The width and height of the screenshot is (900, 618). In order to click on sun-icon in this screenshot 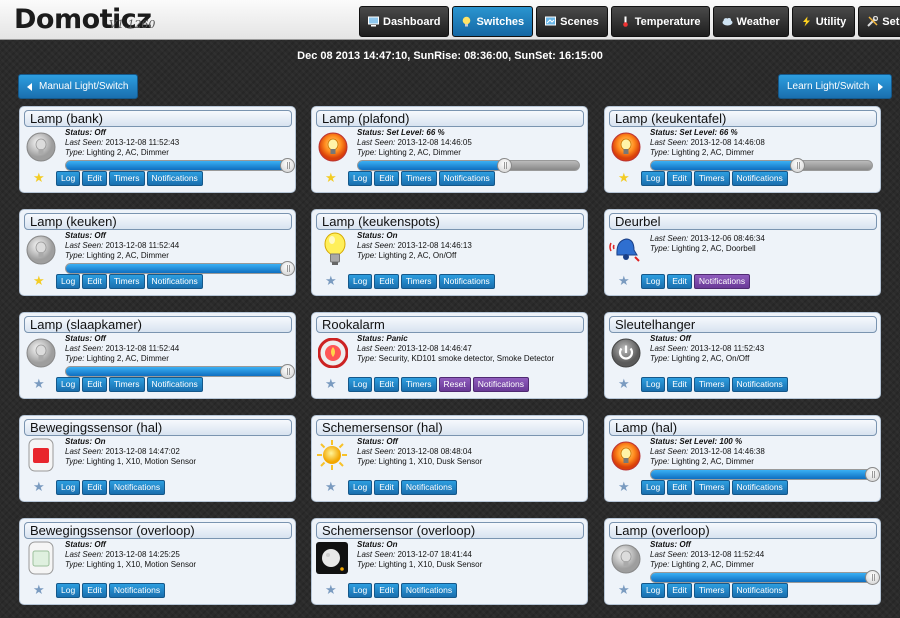, I will do `click(331, 454)`.